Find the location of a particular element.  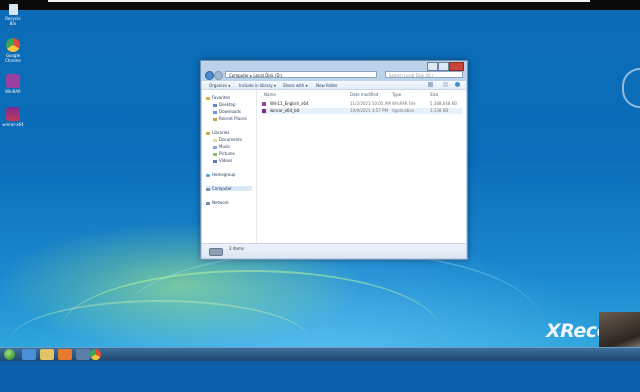

explorer-task-icon is located at coordinates (83, 354).